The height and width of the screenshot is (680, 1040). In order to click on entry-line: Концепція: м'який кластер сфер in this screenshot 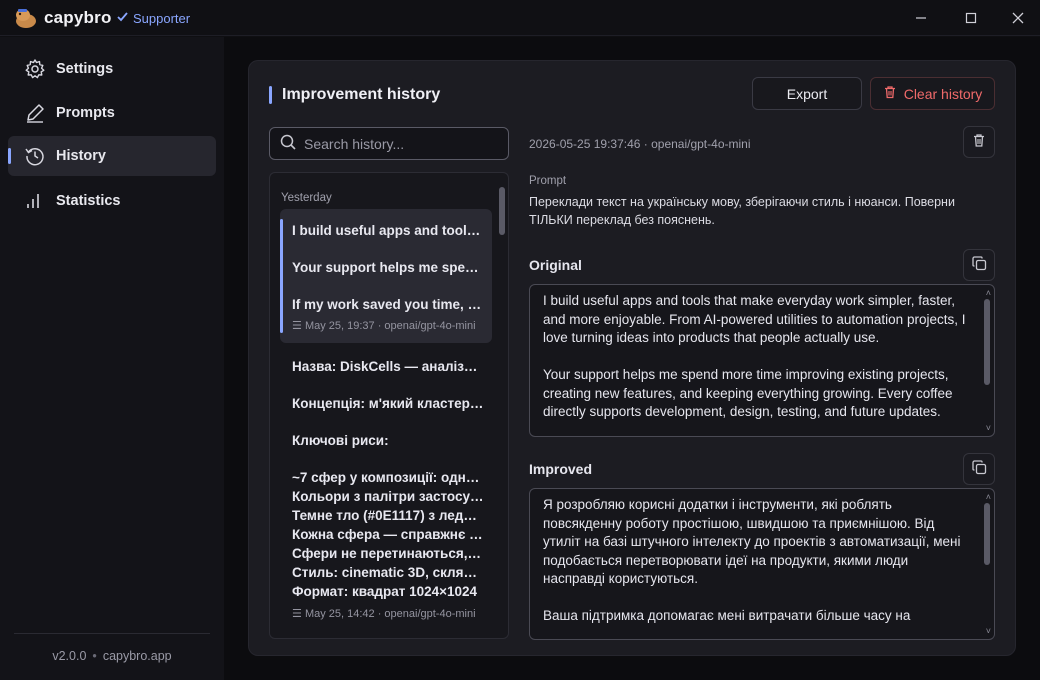, I will do `click(388, 403)`.